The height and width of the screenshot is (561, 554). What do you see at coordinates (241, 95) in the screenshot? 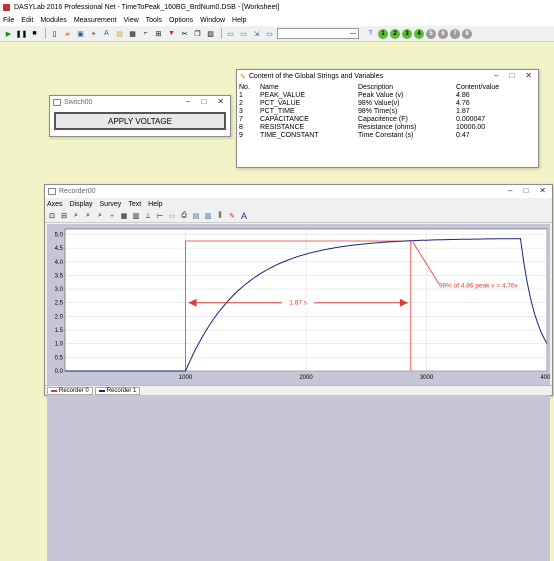
I see `cell-no: 1` at bounding box center [241, 95].